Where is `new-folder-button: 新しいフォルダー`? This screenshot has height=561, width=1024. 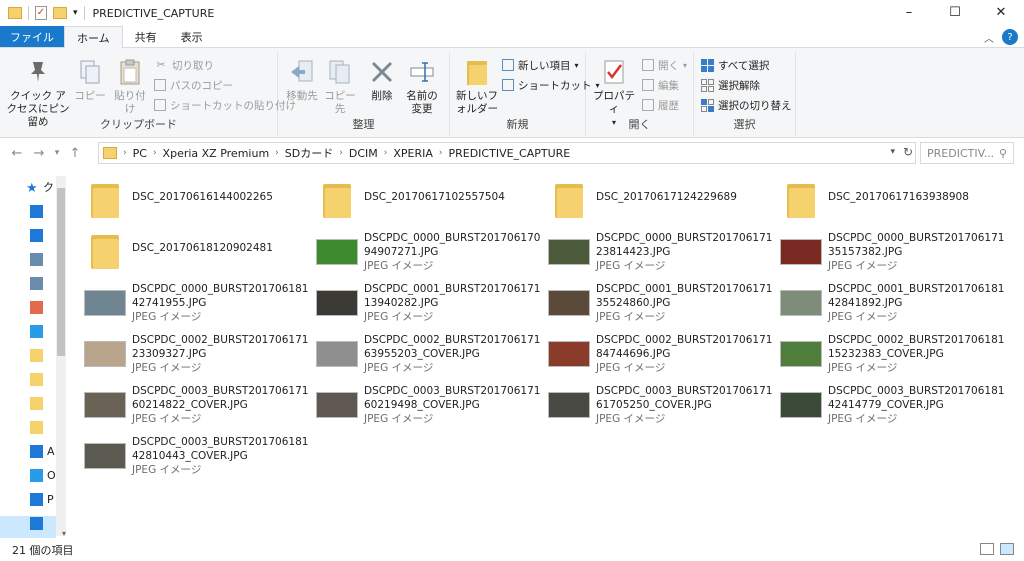
new-folder-button: 新しいフォルダー is located at coordinates (477, 86).